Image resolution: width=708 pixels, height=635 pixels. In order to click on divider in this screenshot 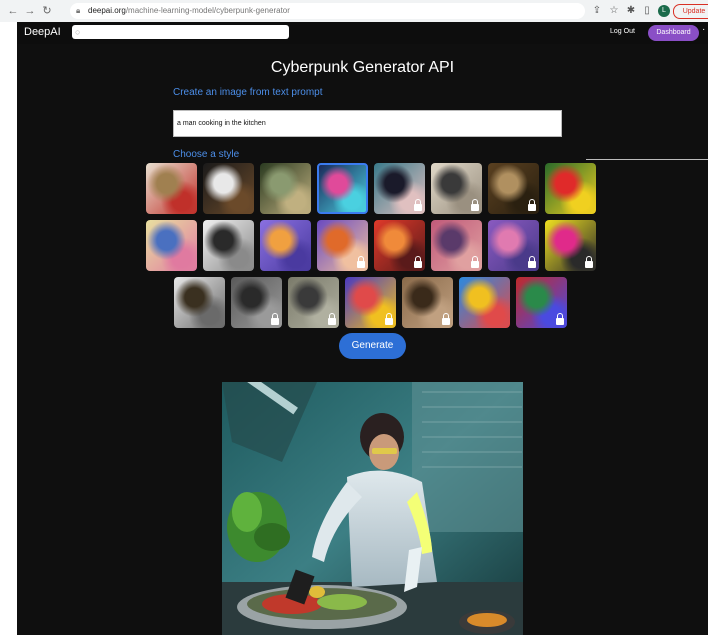, I will do `click(647, 159)`.